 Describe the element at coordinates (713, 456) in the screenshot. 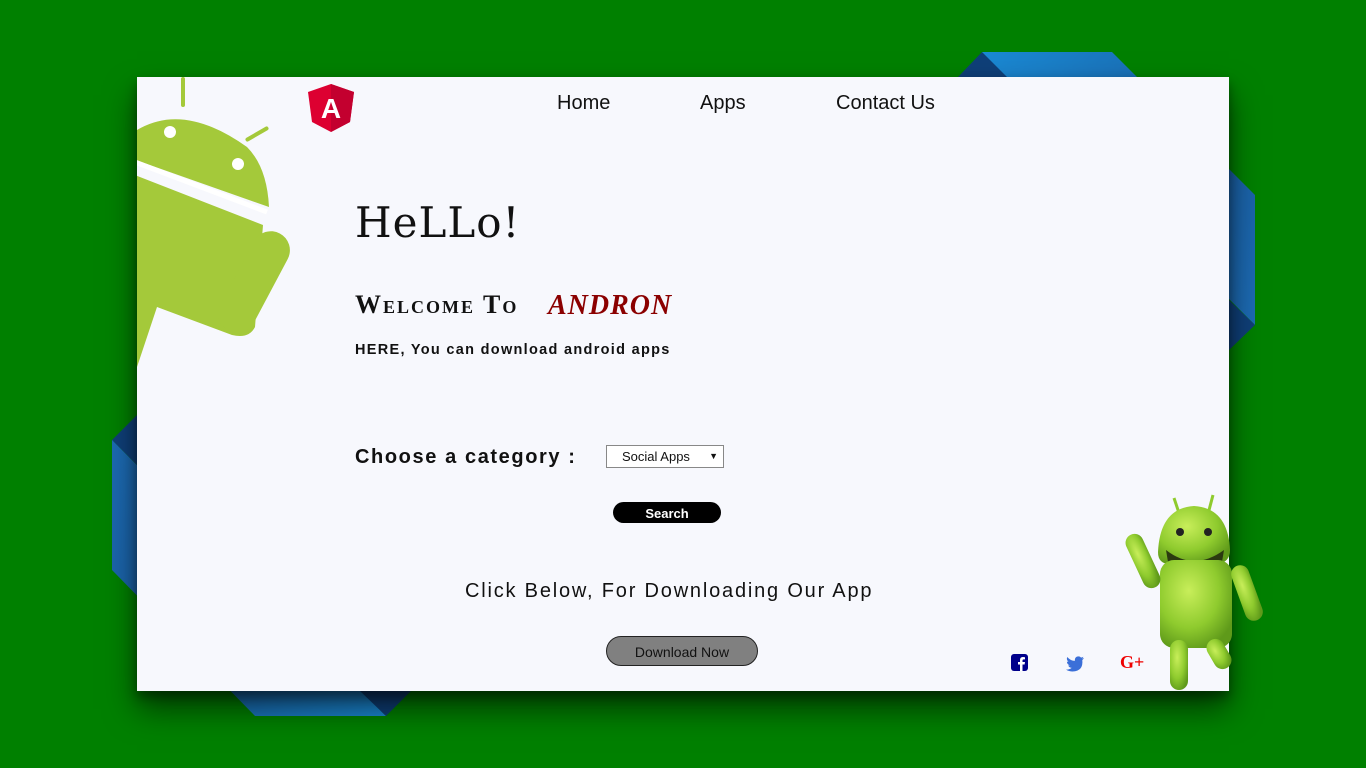

I see `dropdown-arrow-icon: ▼` at that location.